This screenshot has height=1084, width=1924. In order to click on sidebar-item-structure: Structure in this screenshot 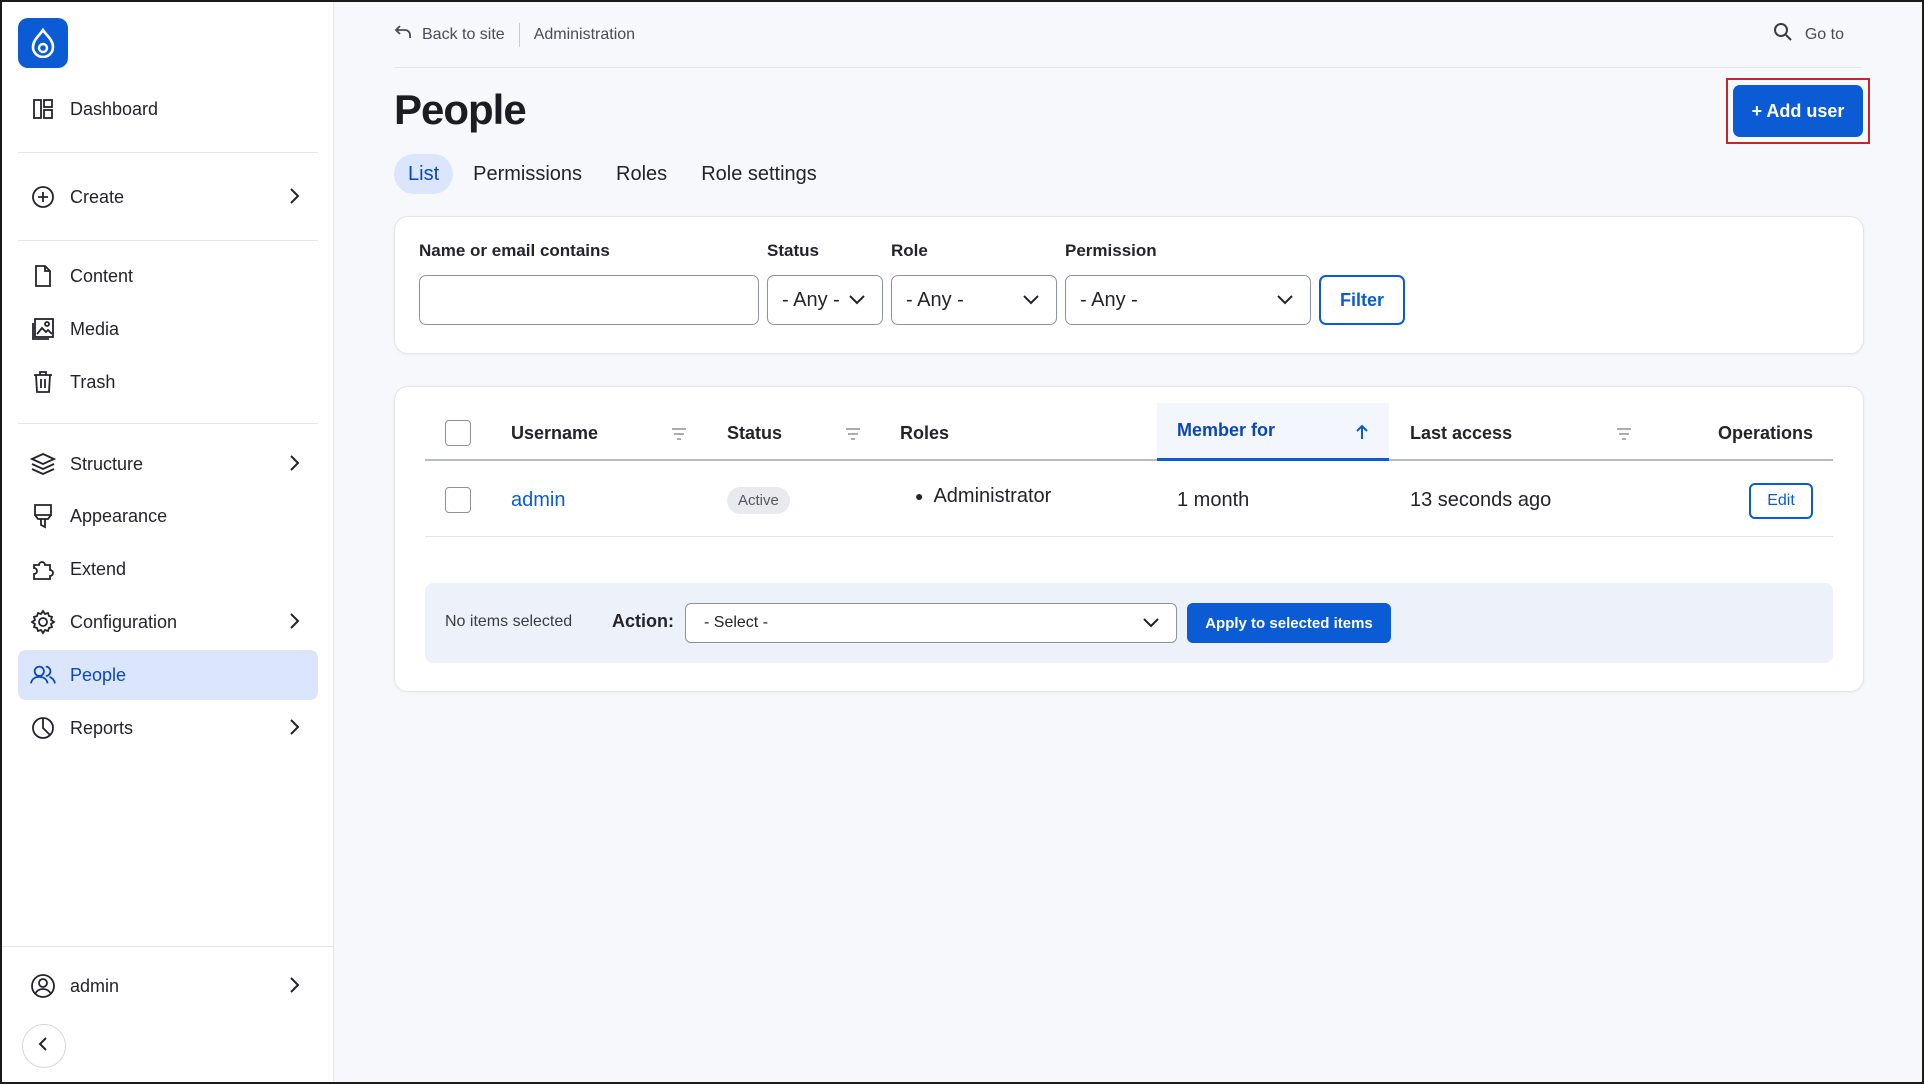, I will do `click(168, 464)`.